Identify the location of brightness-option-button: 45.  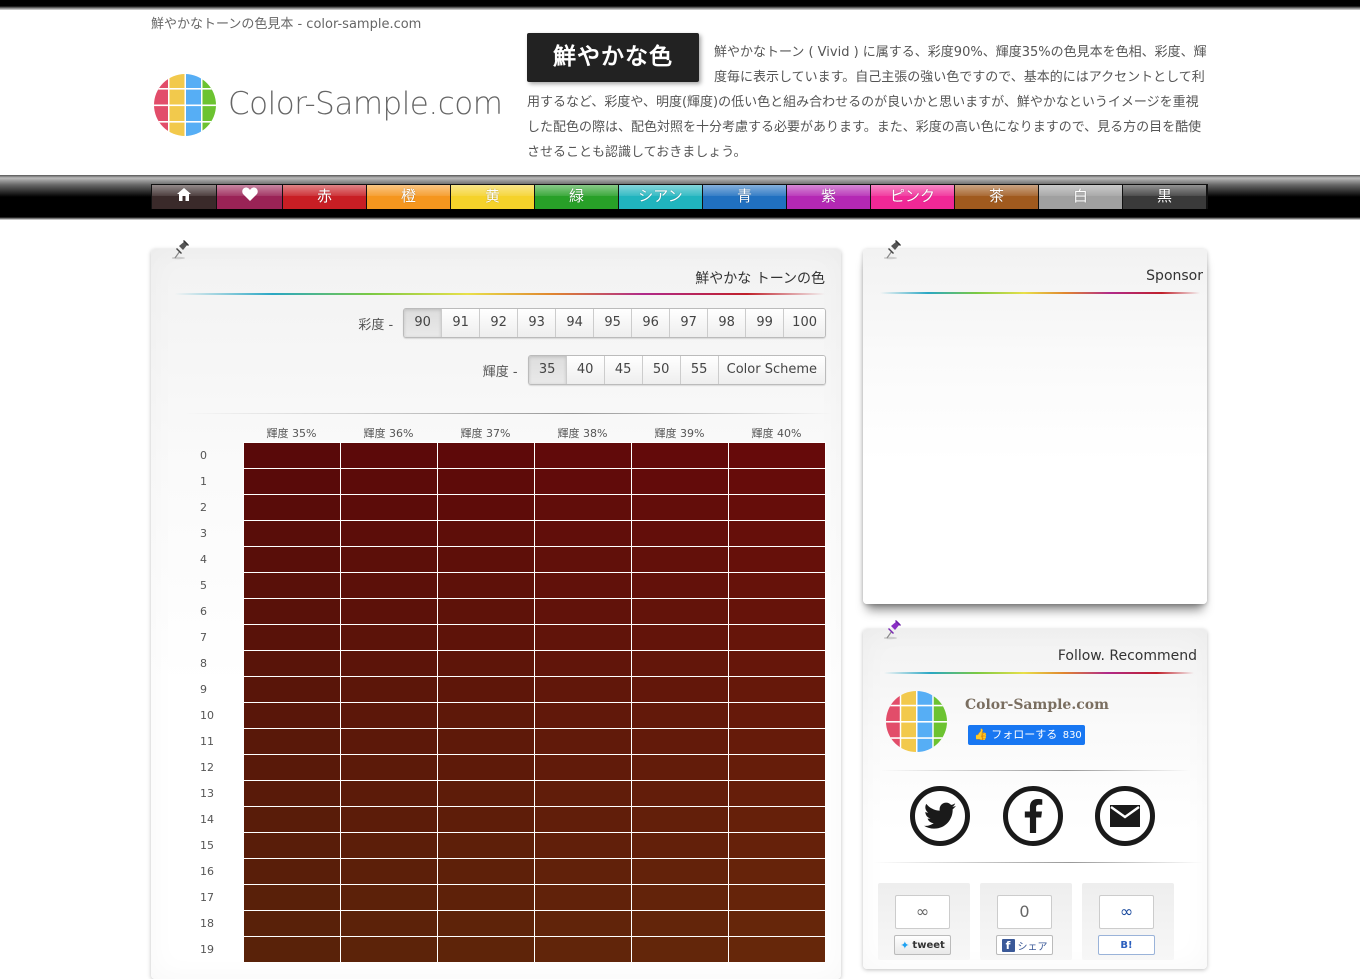
(623, 370).